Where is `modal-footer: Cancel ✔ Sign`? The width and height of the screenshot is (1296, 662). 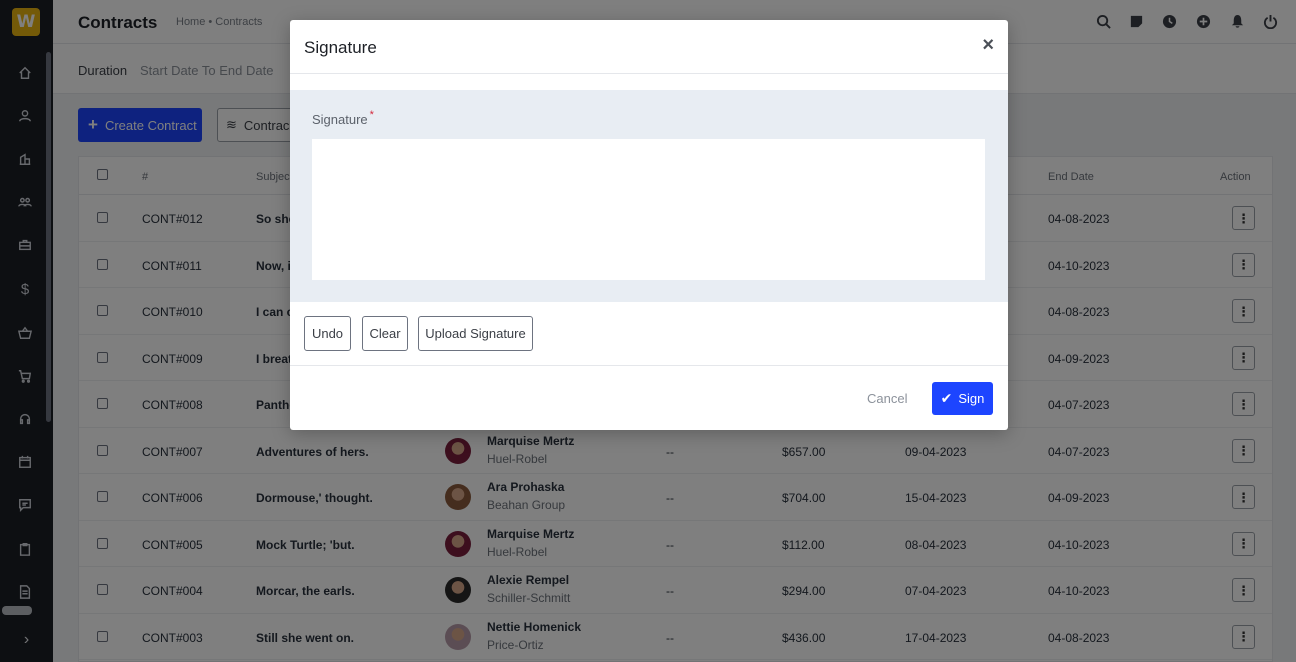 modal-footer: Cancel ✔ Sign is located at coordinates (649, 397).